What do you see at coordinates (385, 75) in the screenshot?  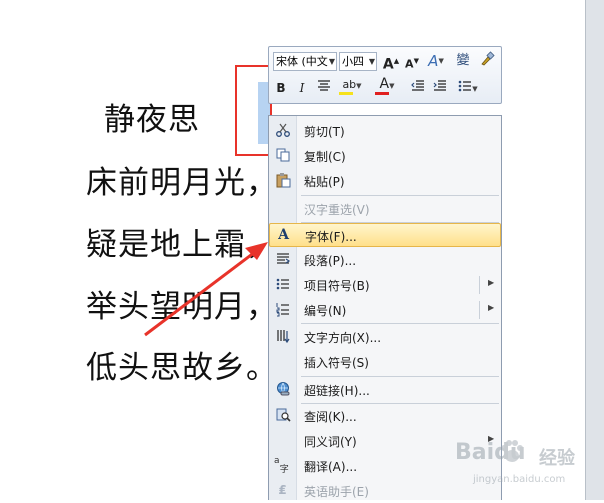 I see `mini-toolbar: 宋体 (中文 ▼ 小四 ▼ A▲ A▼ A▼ 變 B I ab▼ A▼ ▼` at bounding box center [385, 75].